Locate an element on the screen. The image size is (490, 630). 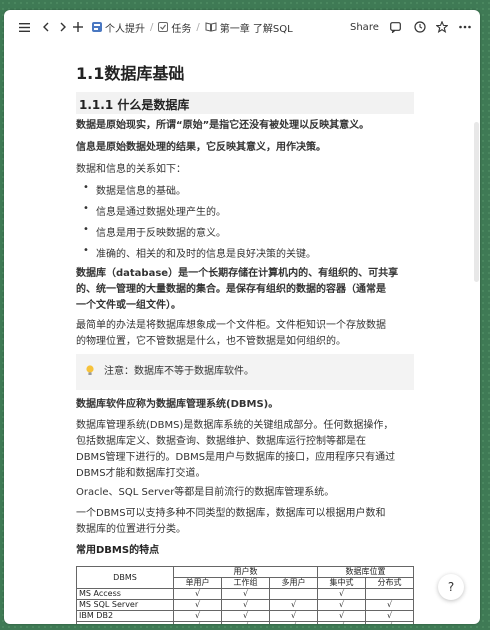
help-button: ? is located at coordinates (451, 587).